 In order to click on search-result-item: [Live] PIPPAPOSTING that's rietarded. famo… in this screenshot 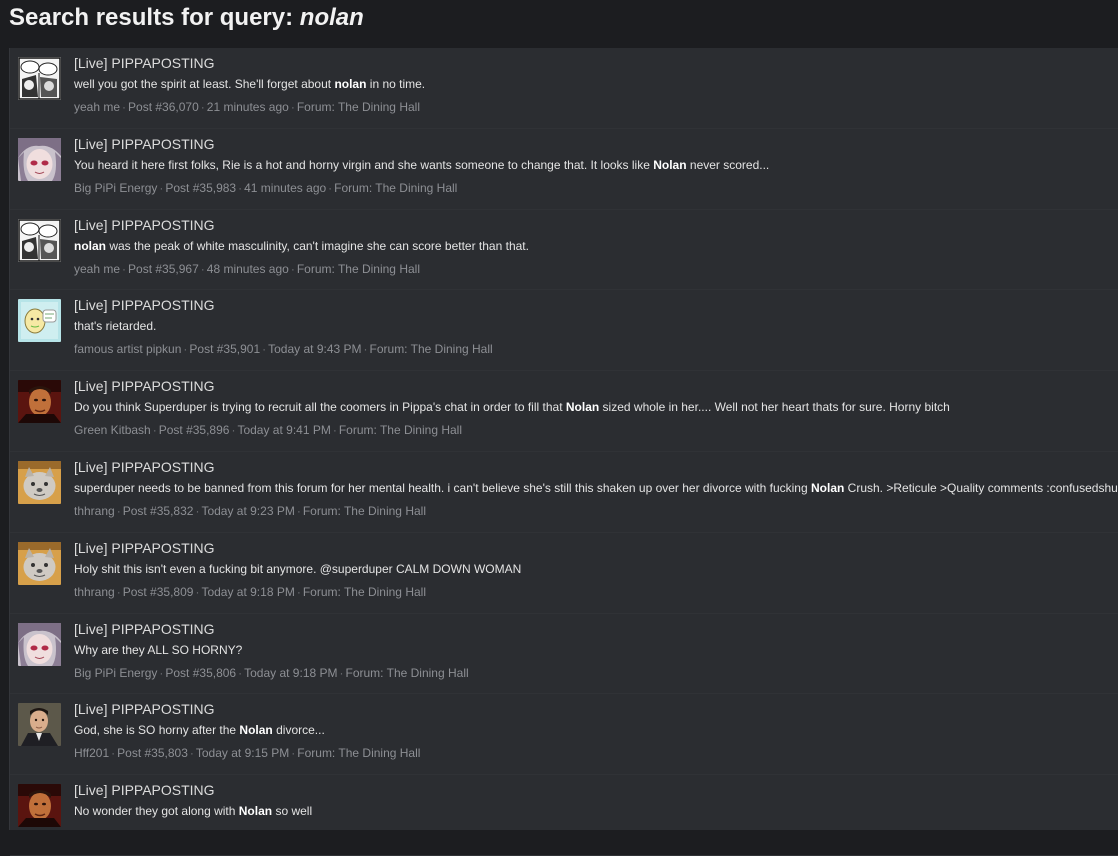, I will do `click(564, 330)`.